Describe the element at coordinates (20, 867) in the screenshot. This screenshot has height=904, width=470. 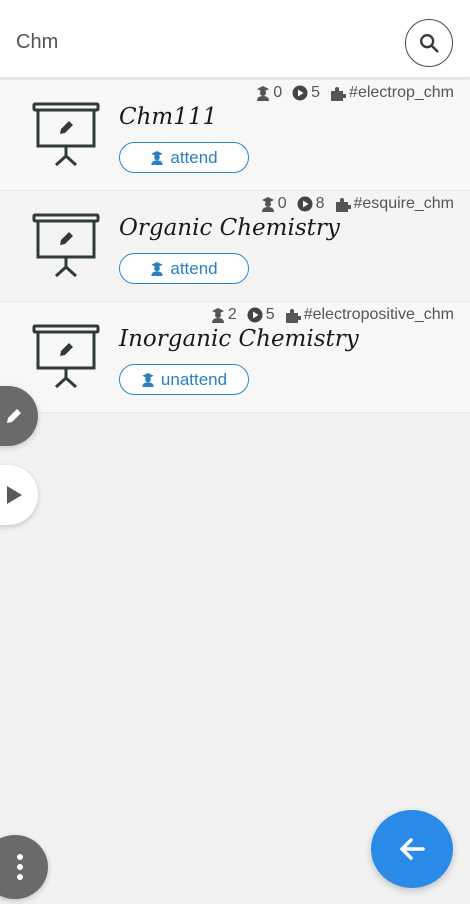
I see `more-vertical-icon` at that location.